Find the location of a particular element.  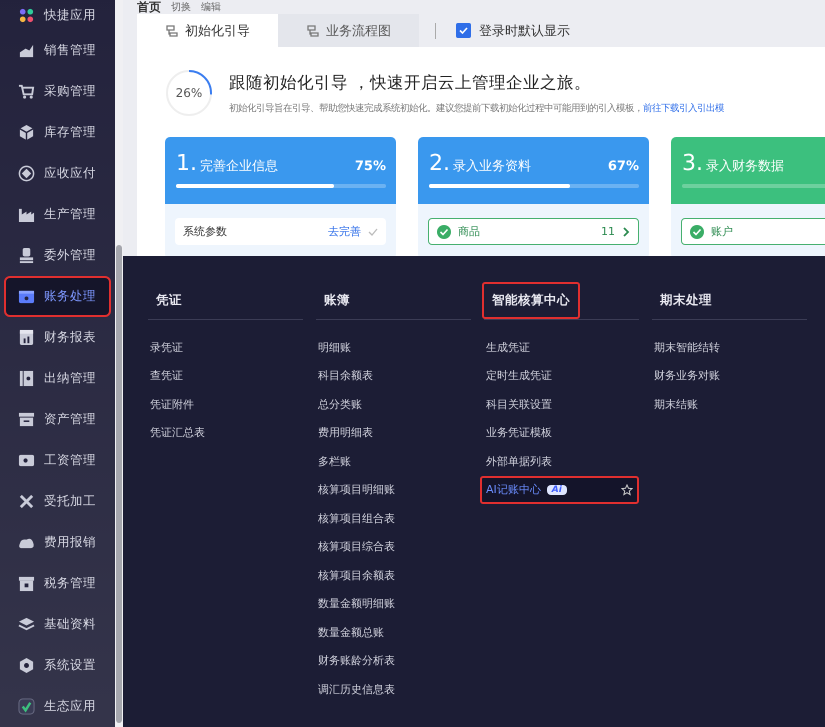

menu-item: 调汇历史信息表 is located at coordinates (391, 689).